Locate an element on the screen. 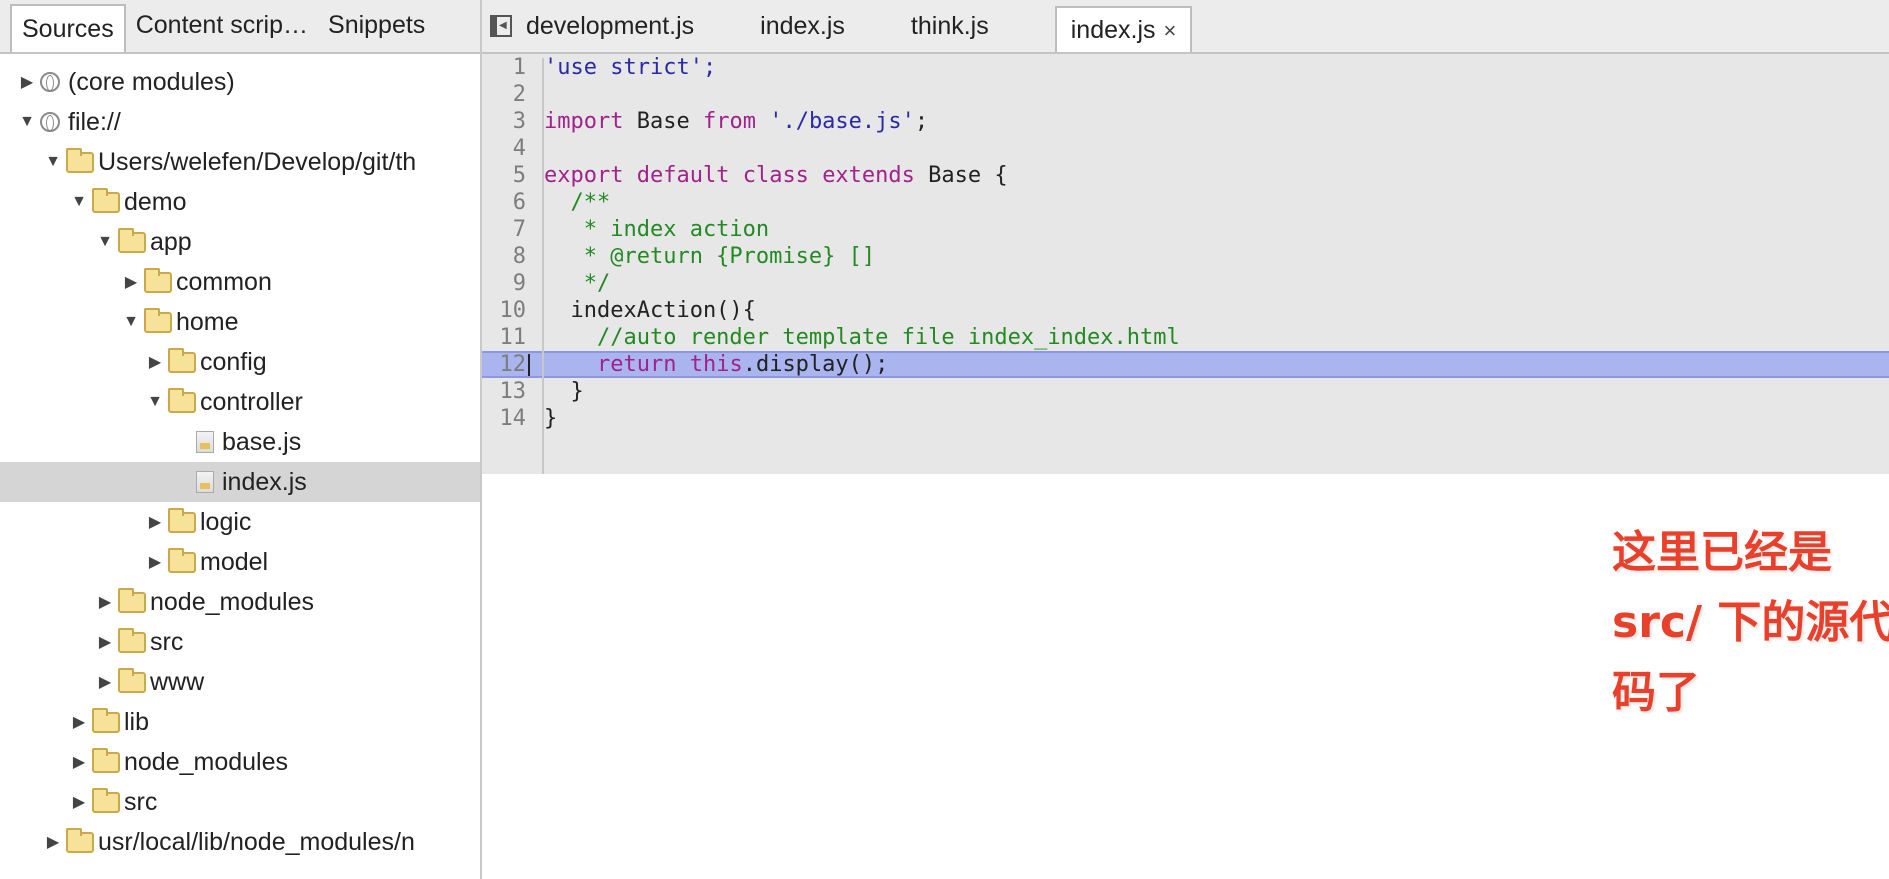  tree-item-label: demo is located at coordinates (155, 201).